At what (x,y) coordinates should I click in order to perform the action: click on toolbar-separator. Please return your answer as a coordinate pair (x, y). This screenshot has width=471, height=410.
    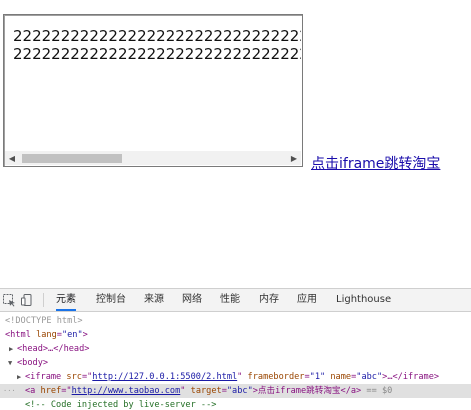
    Looking at the image, I should click on (43, 300).